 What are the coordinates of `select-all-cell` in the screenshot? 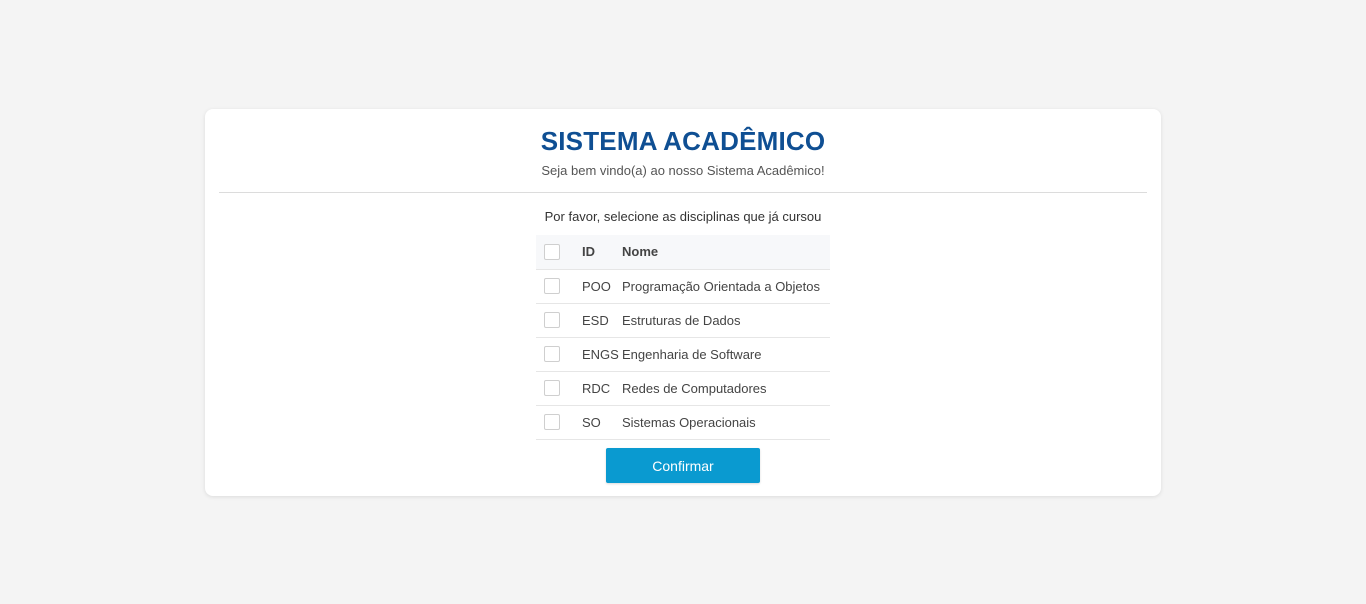 It's located at (555, 252).